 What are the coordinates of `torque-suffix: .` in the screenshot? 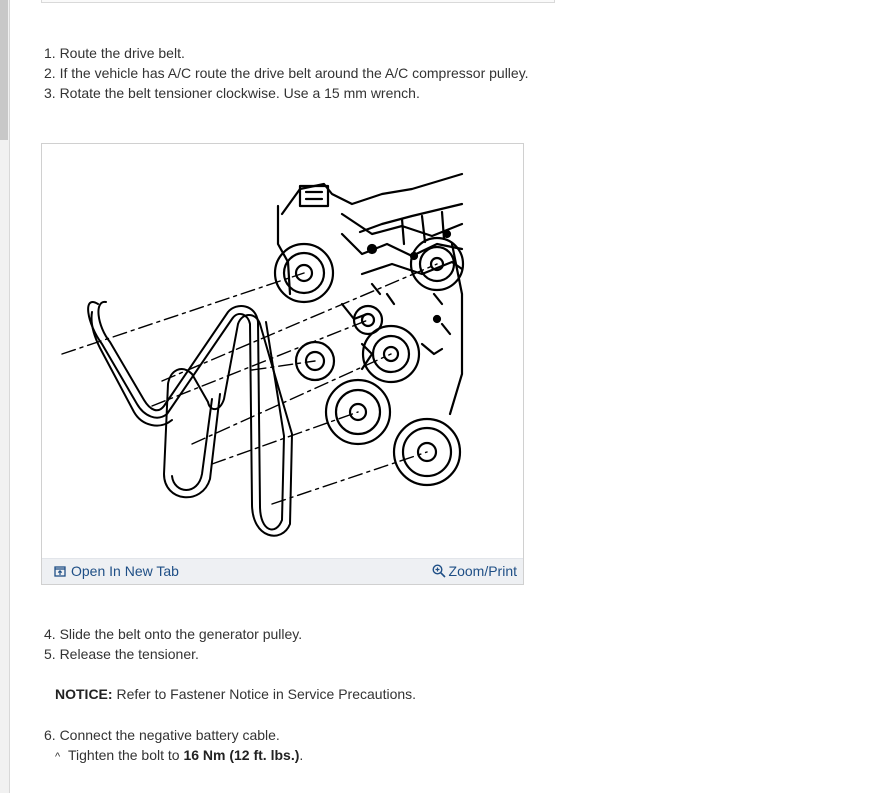 It's located at (301, 755).